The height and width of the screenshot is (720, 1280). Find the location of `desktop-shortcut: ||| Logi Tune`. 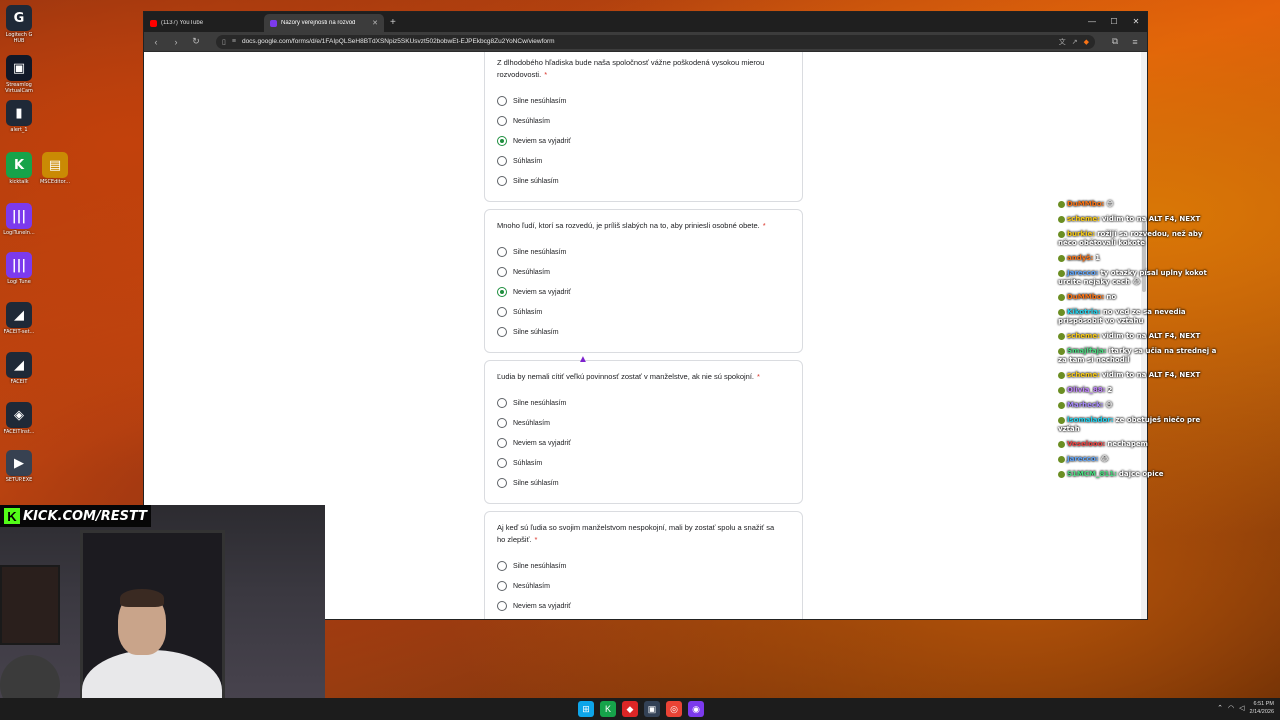

desktop-shortcut: ||| Logi Tune is located at coordinates (19, 268).